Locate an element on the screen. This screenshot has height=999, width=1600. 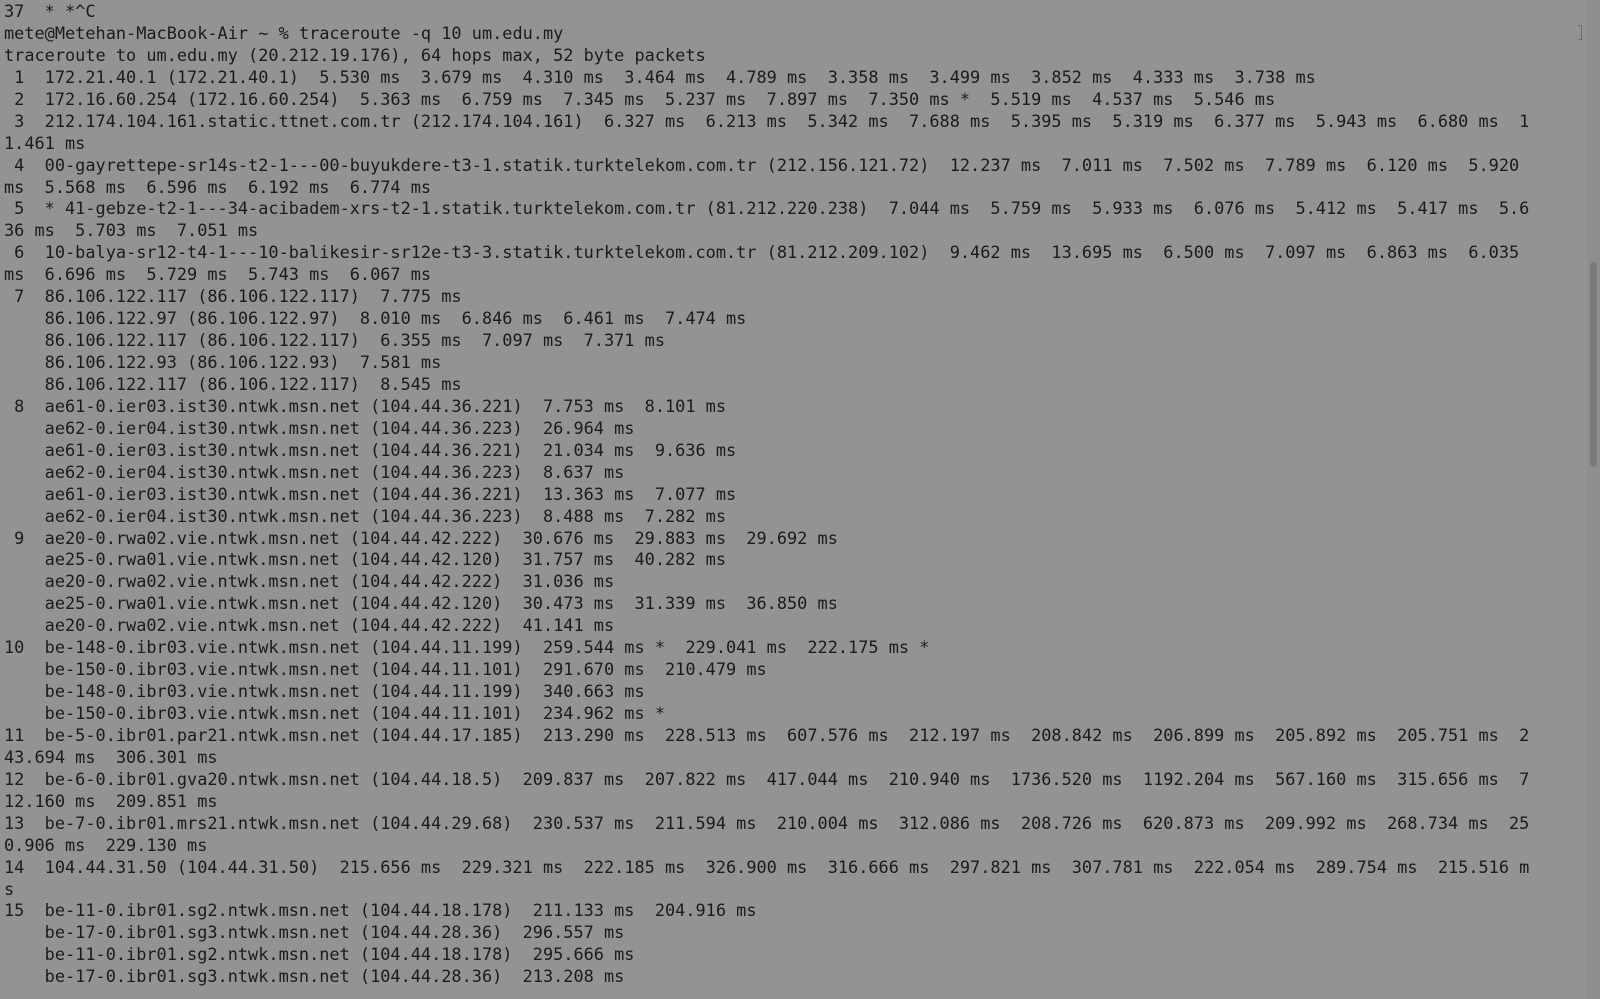
terminal-line: ms 5.568 ms 6.596 ms 6.192 ms 6.774 ms is located at coordinates (218, 186).